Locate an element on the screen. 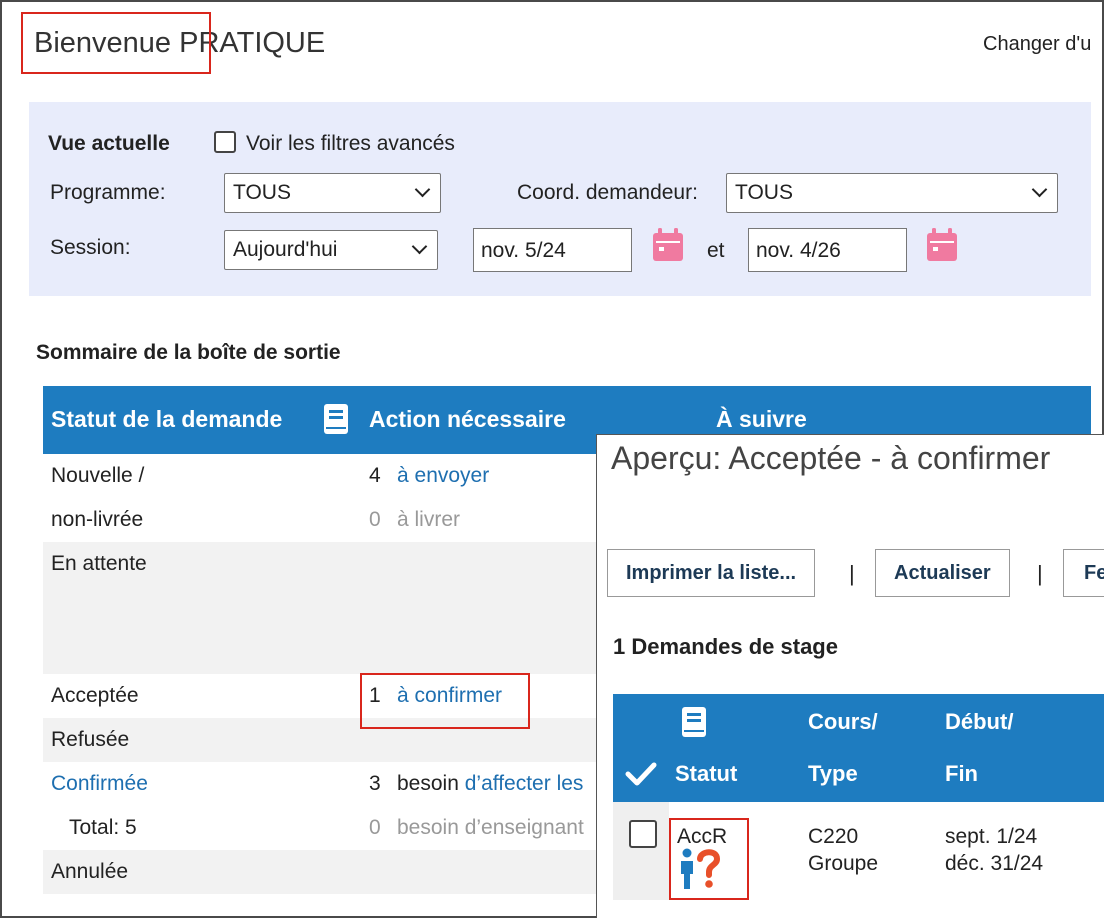  advanced-filters-label: Voir les filtres avancés is located at coordinates (350, 144).